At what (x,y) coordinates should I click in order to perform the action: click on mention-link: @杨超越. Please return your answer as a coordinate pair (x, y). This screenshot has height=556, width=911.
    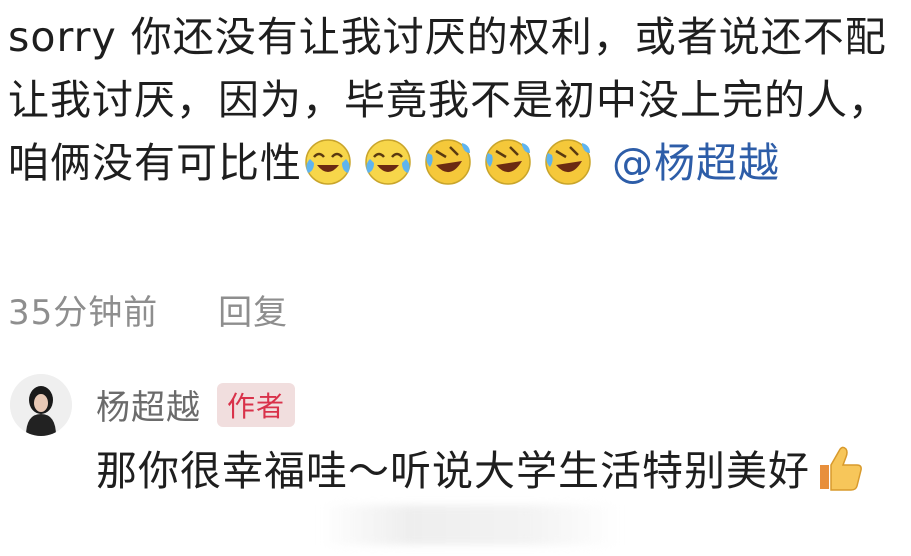
    Looking at the image, I should click on (696, 163).